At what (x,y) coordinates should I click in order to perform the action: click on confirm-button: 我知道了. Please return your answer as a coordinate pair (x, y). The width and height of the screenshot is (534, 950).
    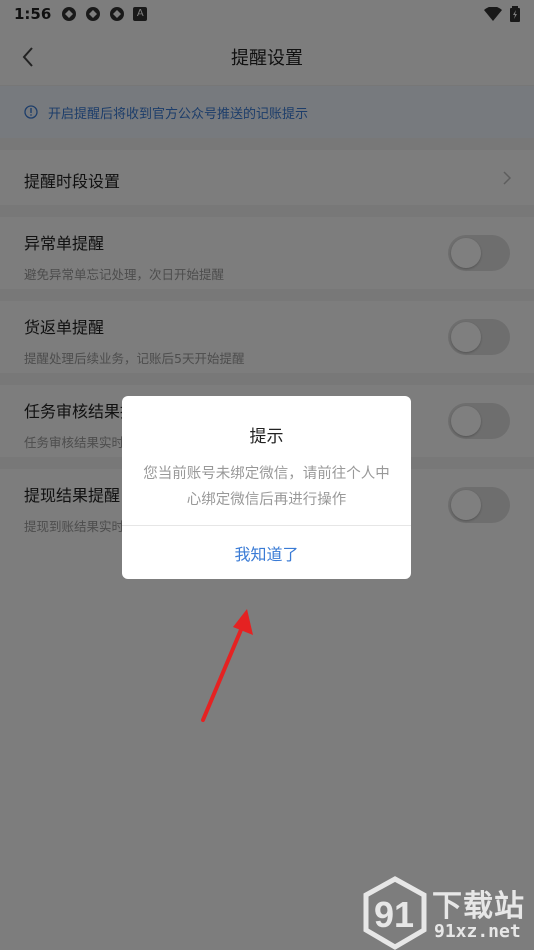
    Looking at the image, I should click on (266, 552).